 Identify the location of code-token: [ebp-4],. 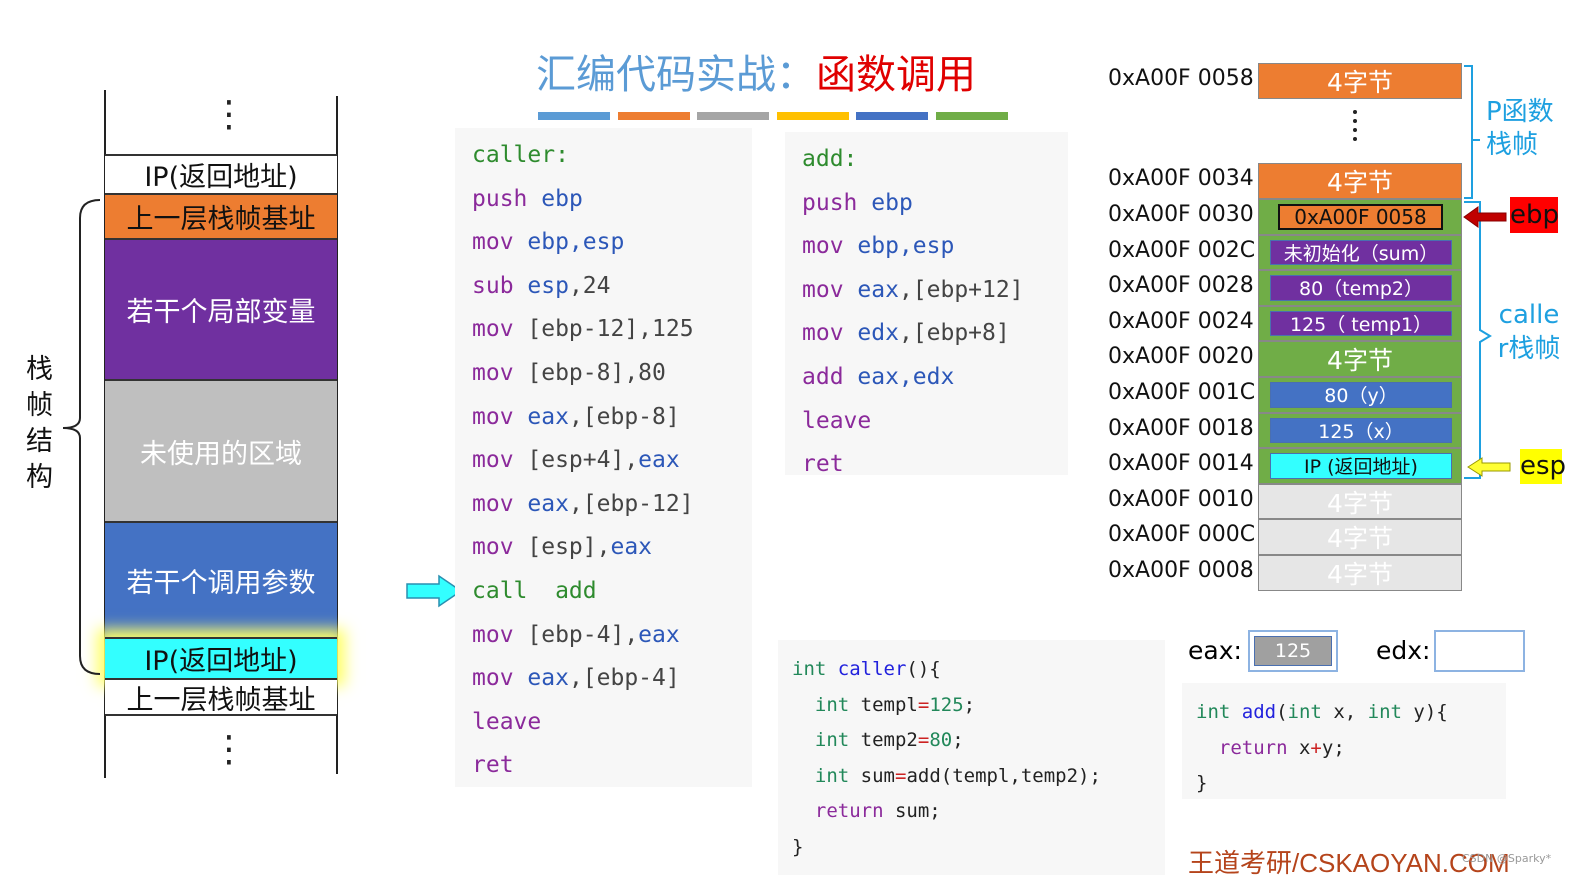
(583, 634).